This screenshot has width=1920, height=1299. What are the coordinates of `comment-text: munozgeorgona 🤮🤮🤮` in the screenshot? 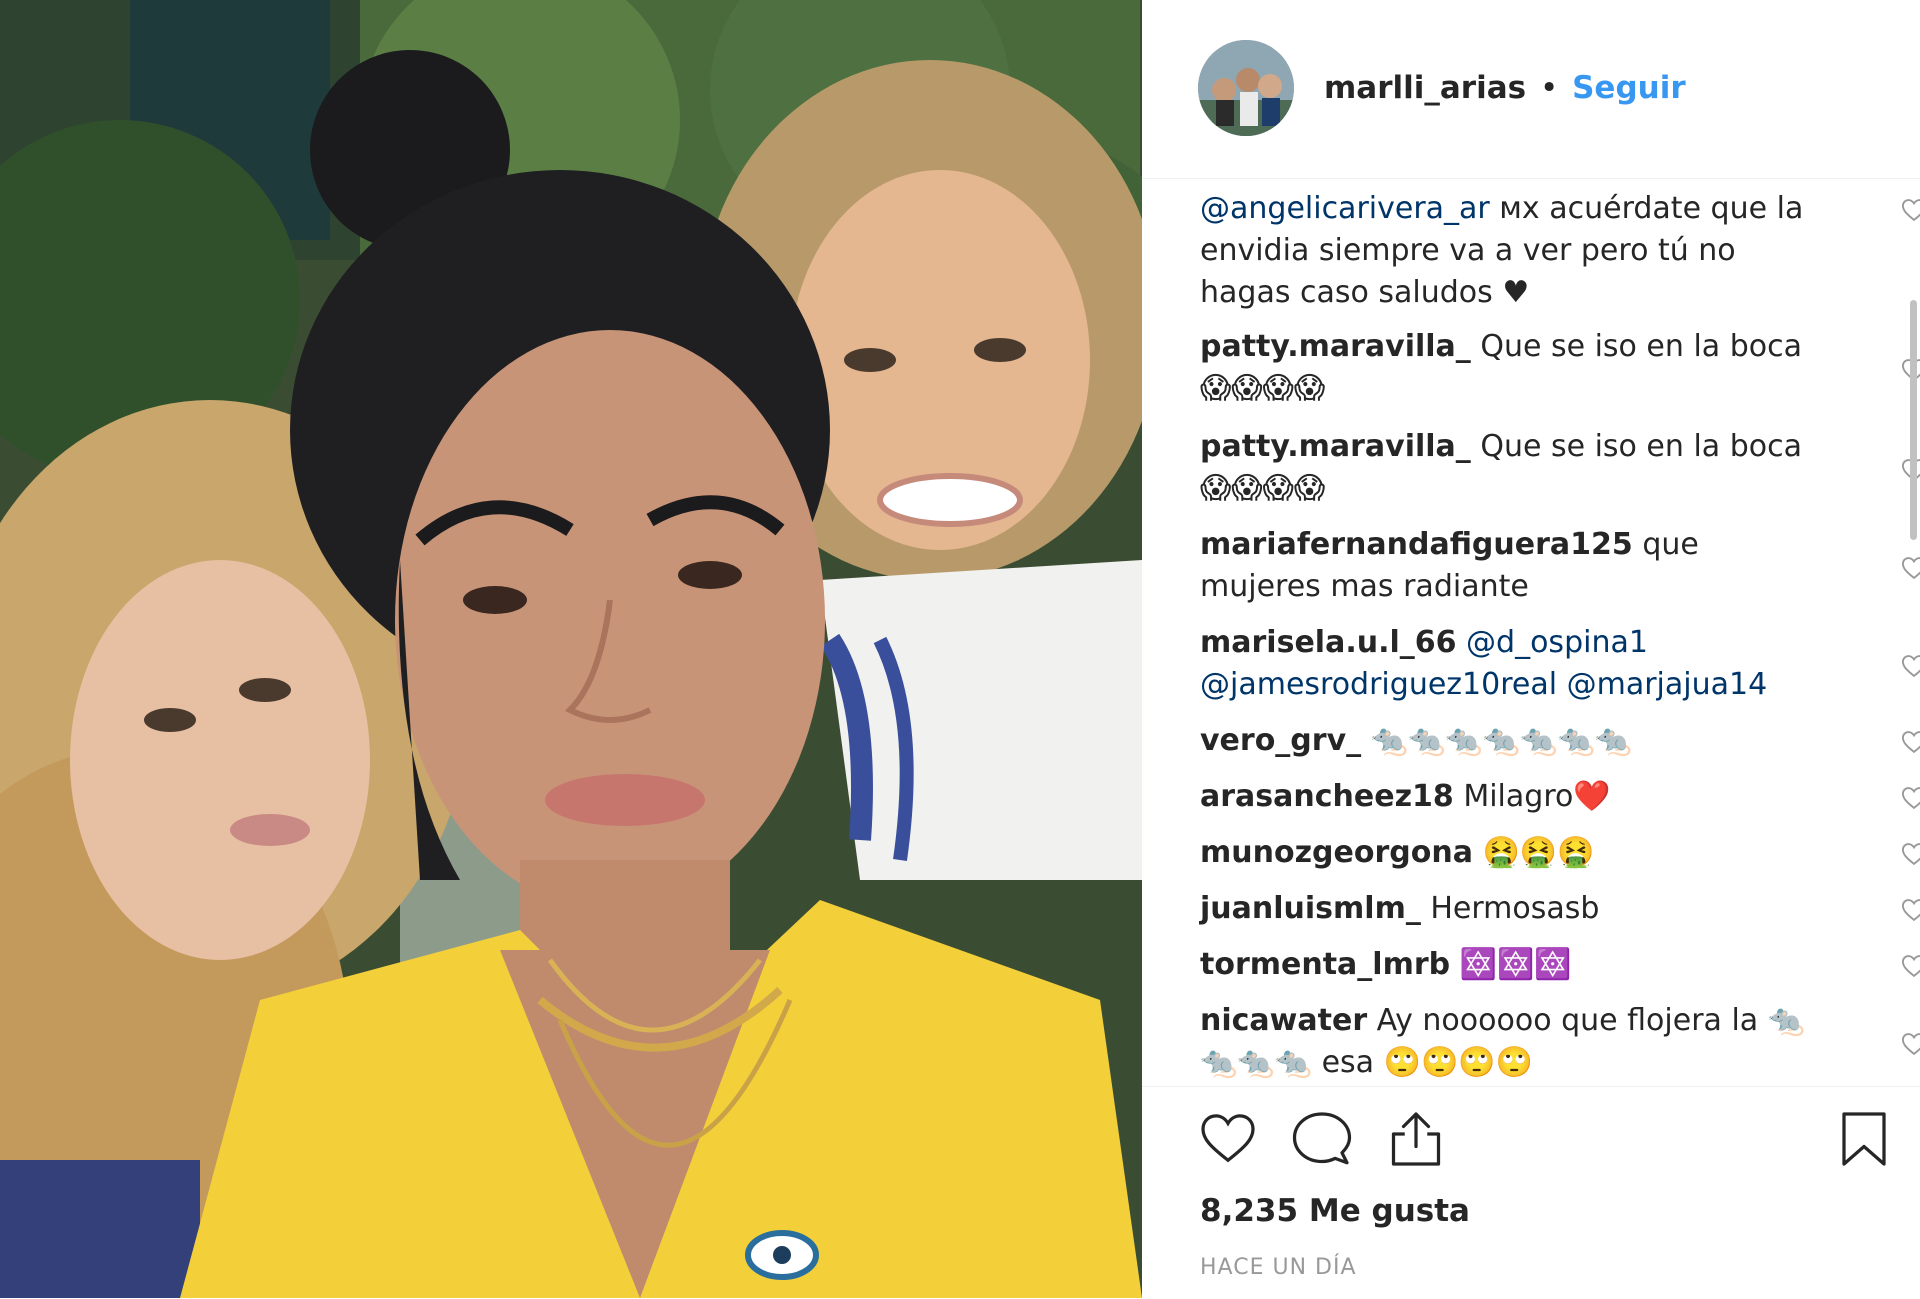 It's located at (1503, 853).